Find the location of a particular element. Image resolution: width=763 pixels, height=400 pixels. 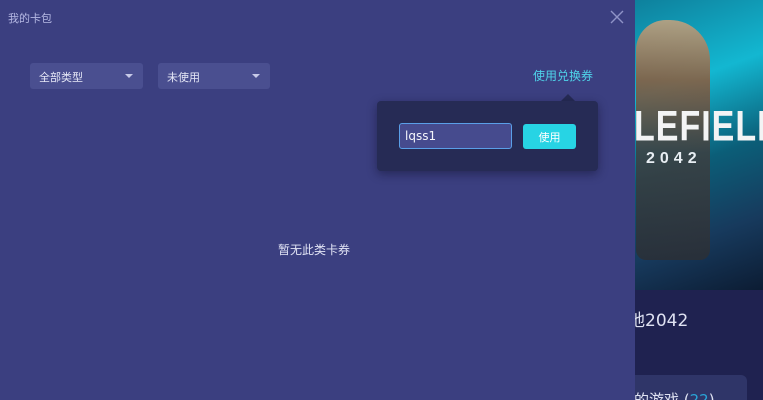

type-filter-select: 全部类型 is located at coordinates (86, 76).